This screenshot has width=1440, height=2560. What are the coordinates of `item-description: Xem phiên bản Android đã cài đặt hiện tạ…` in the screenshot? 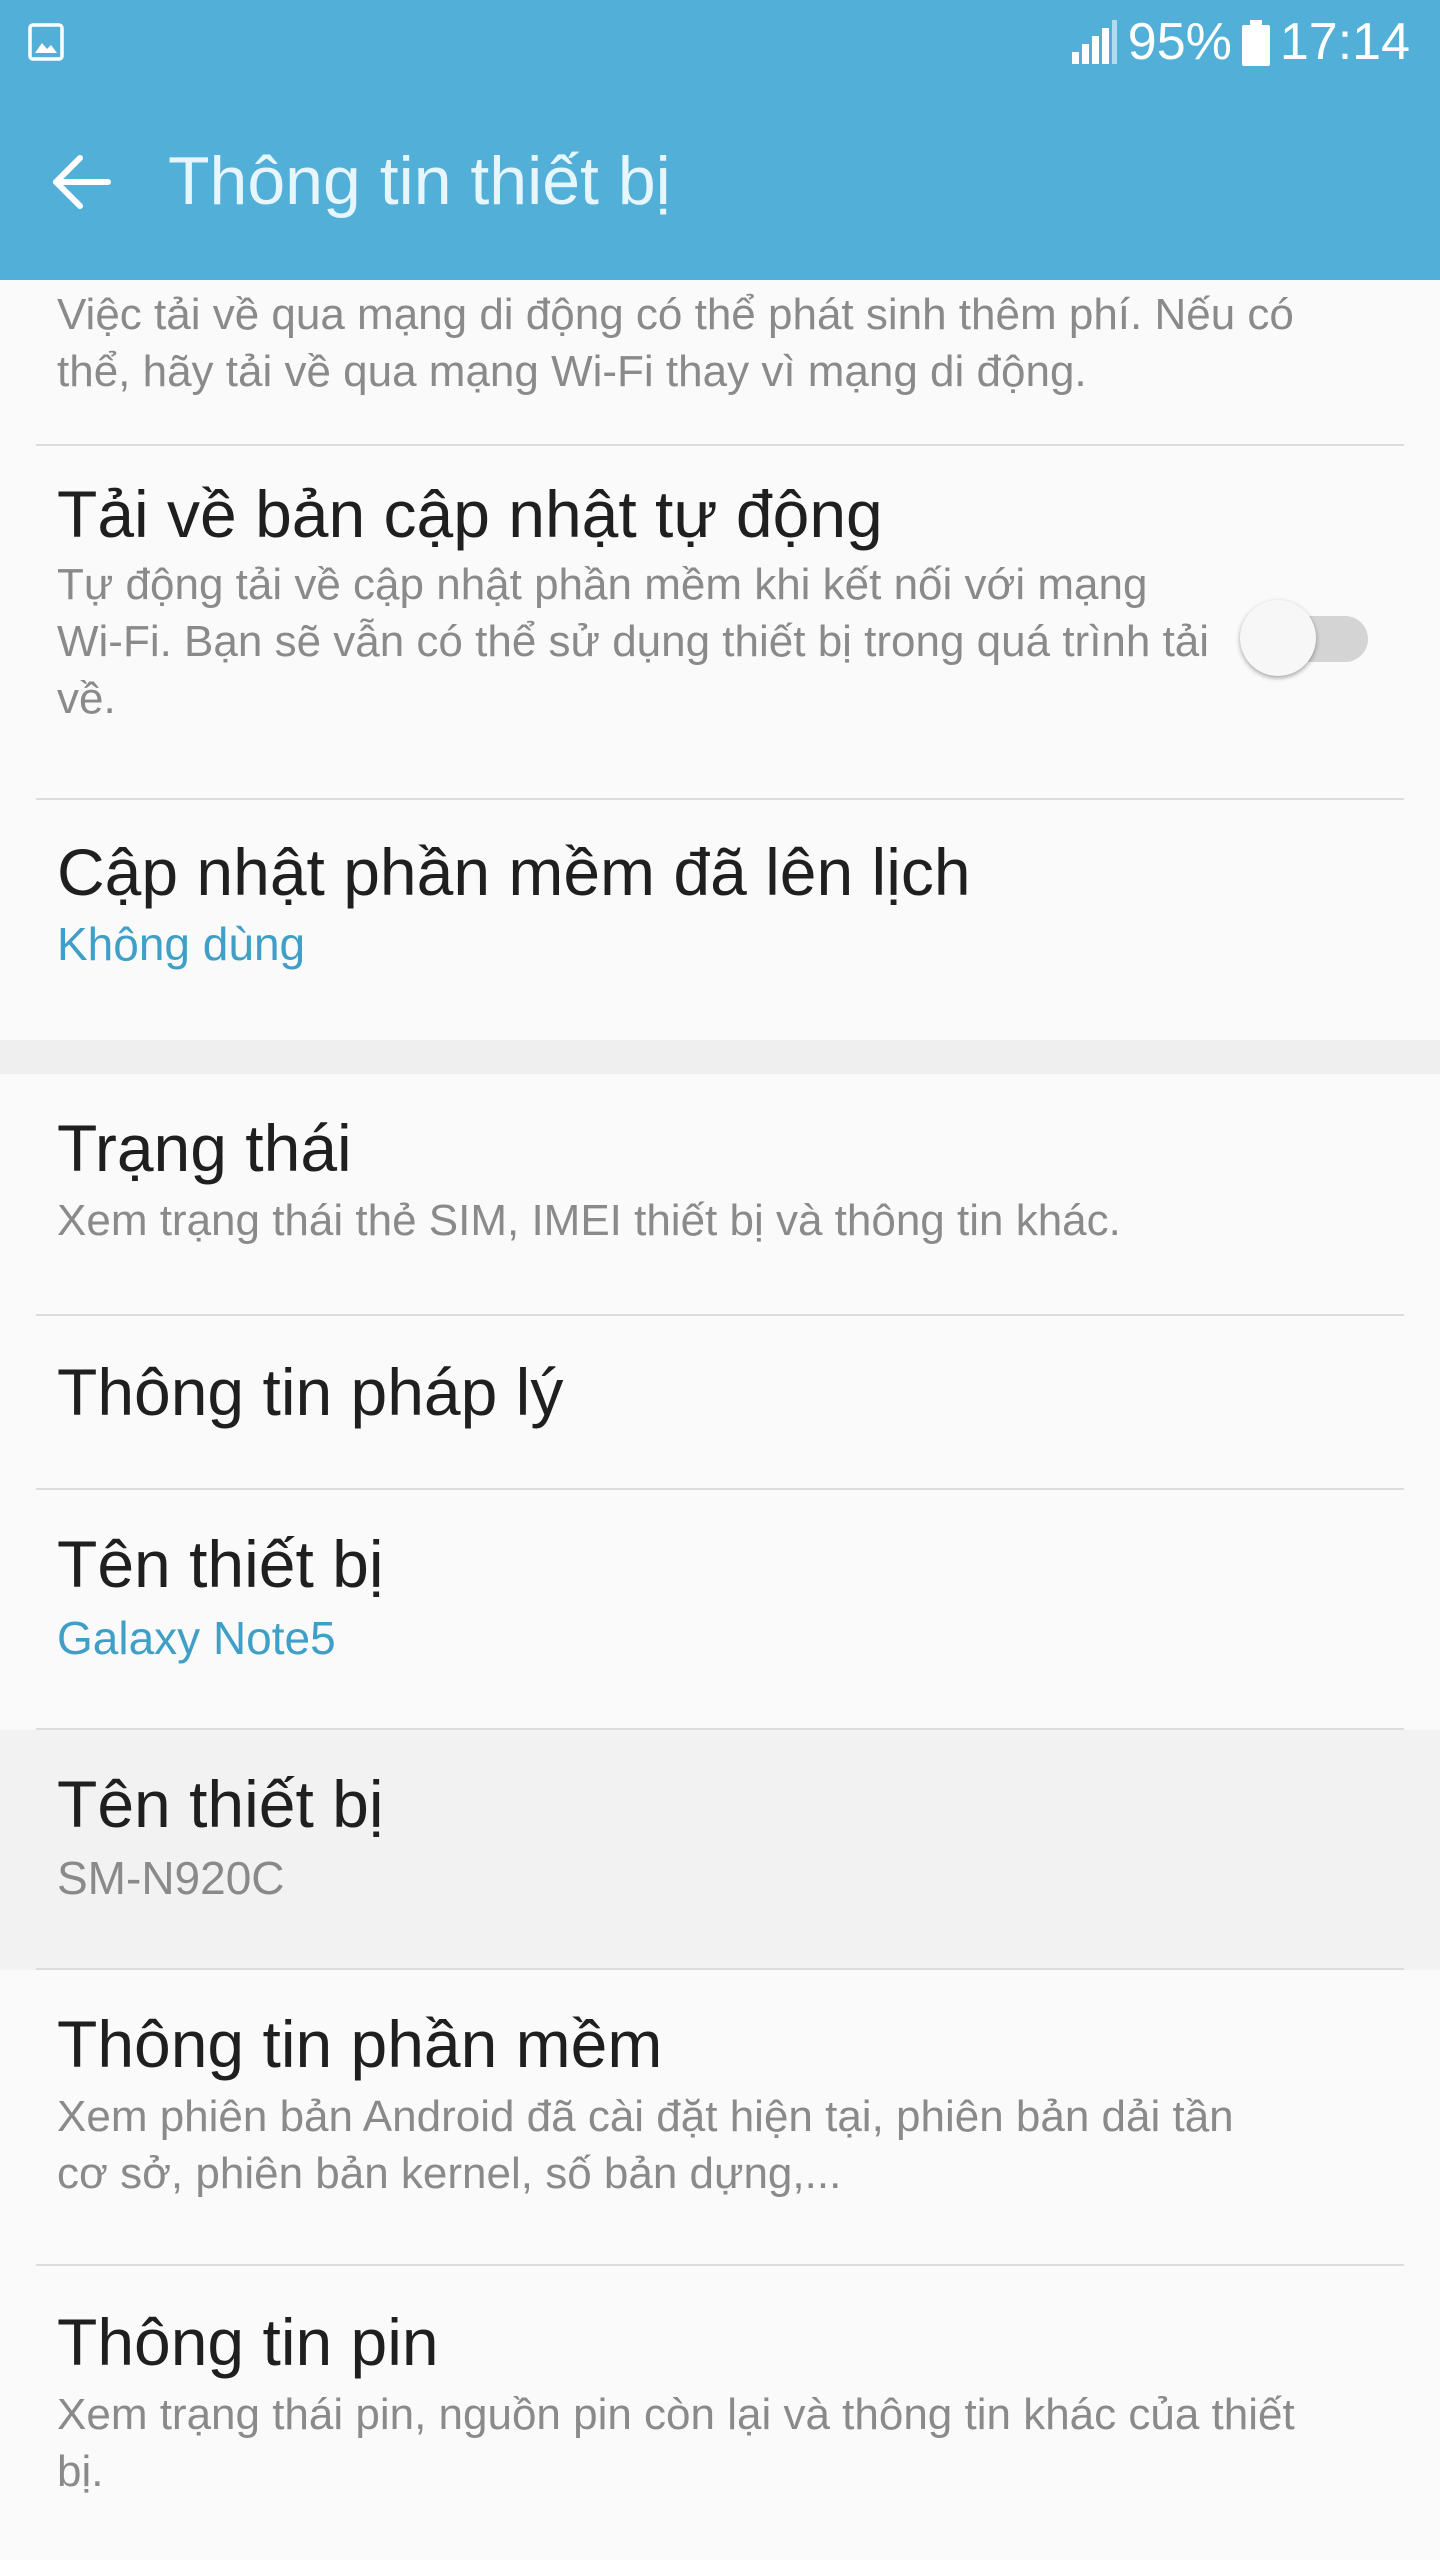 It's located at (645, 2145).